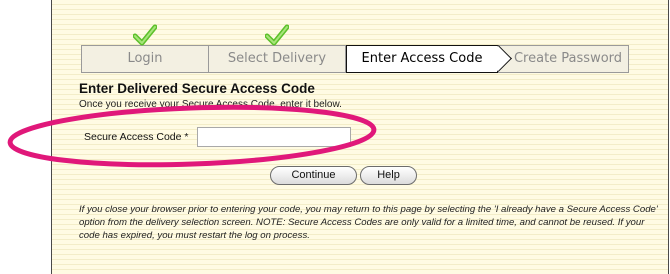 This screenshot has height=274, width=670. Describe the element at coordinates (568, 58) in the screenshot. I see `step-label: Create Password` at that location.